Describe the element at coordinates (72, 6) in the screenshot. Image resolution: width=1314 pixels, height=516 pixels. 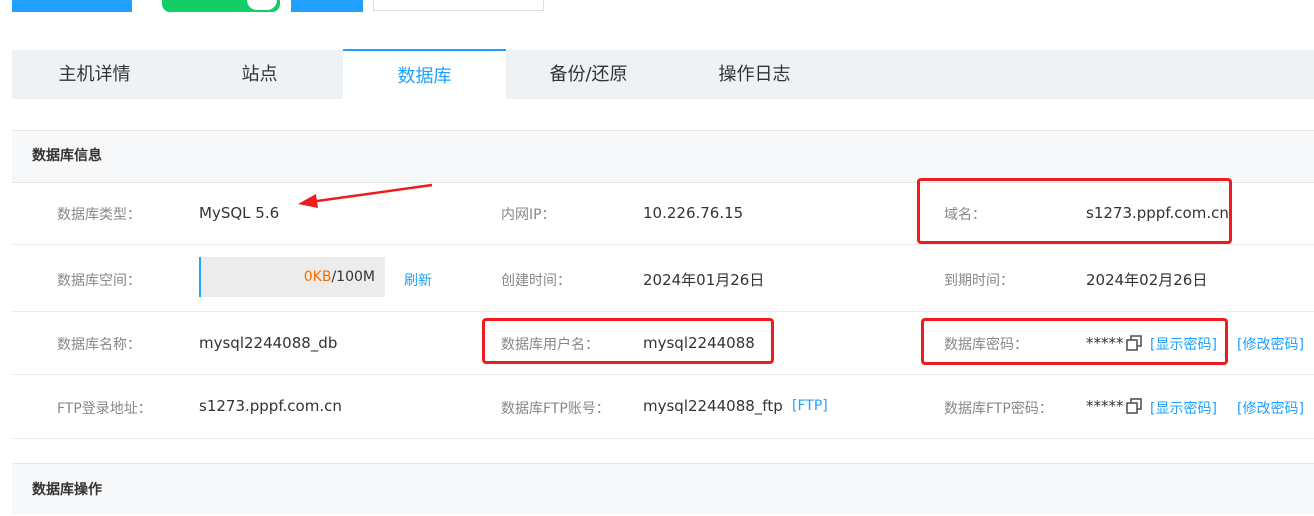
I see `top-primary-button` at that location.